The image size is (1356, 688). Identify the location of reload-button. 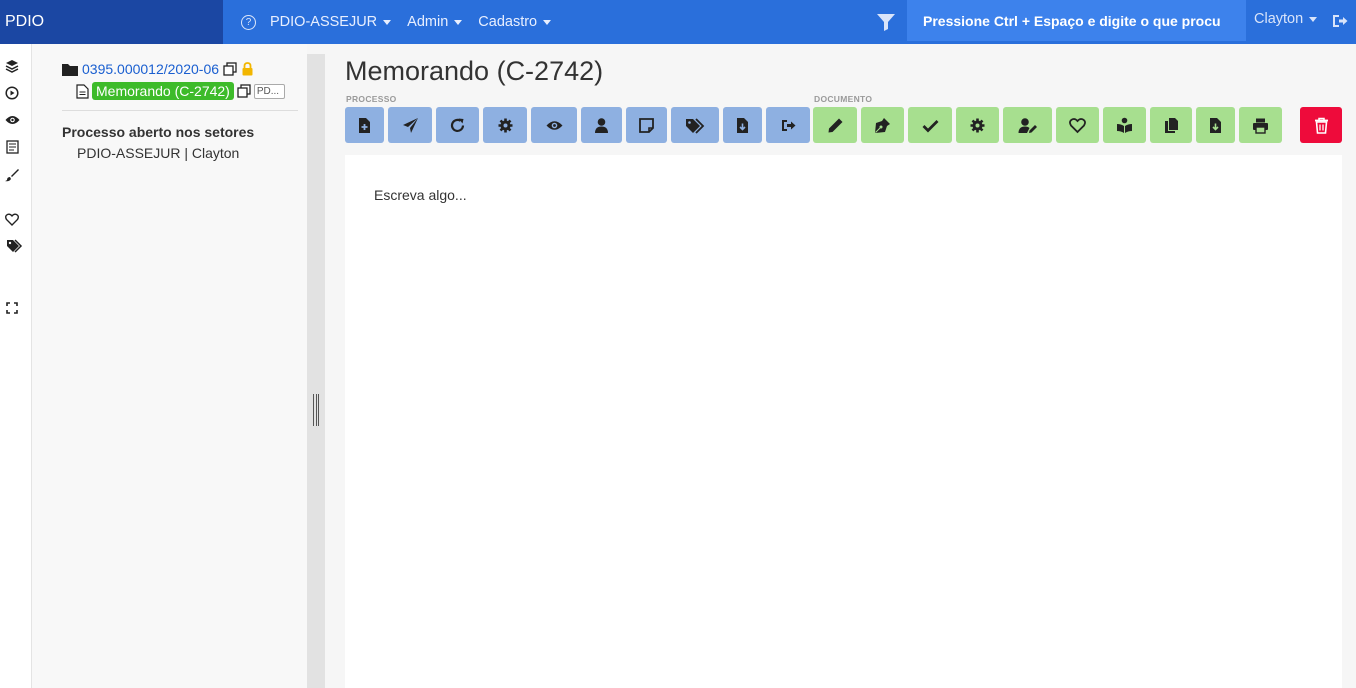
(457, 125).